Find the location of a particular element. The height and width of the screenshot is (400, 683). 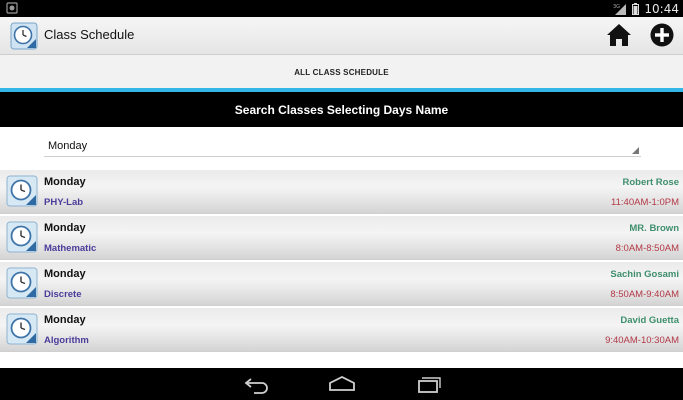

app-title: Class Schedule is located at coordinates (89, 34).